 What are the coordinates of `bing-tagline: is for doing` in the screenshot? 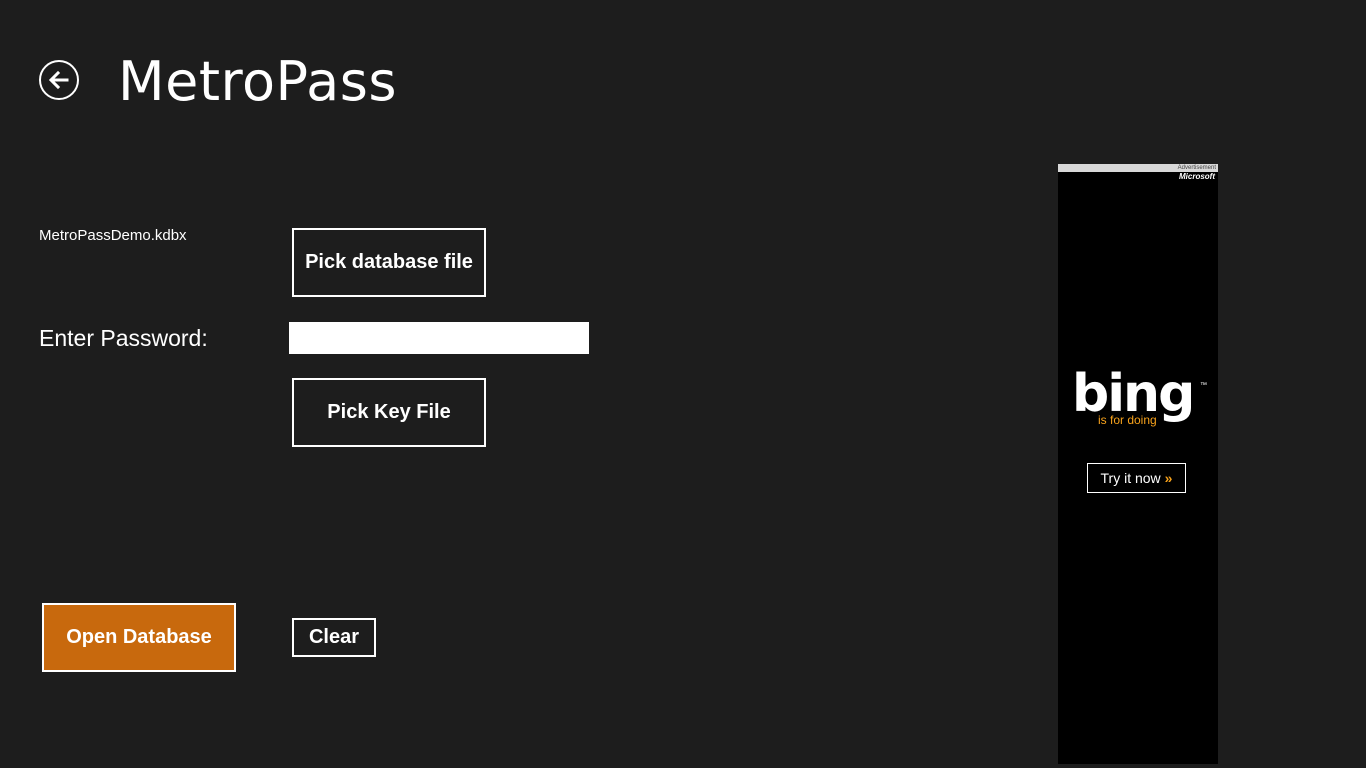 It's located at (1127, 420).